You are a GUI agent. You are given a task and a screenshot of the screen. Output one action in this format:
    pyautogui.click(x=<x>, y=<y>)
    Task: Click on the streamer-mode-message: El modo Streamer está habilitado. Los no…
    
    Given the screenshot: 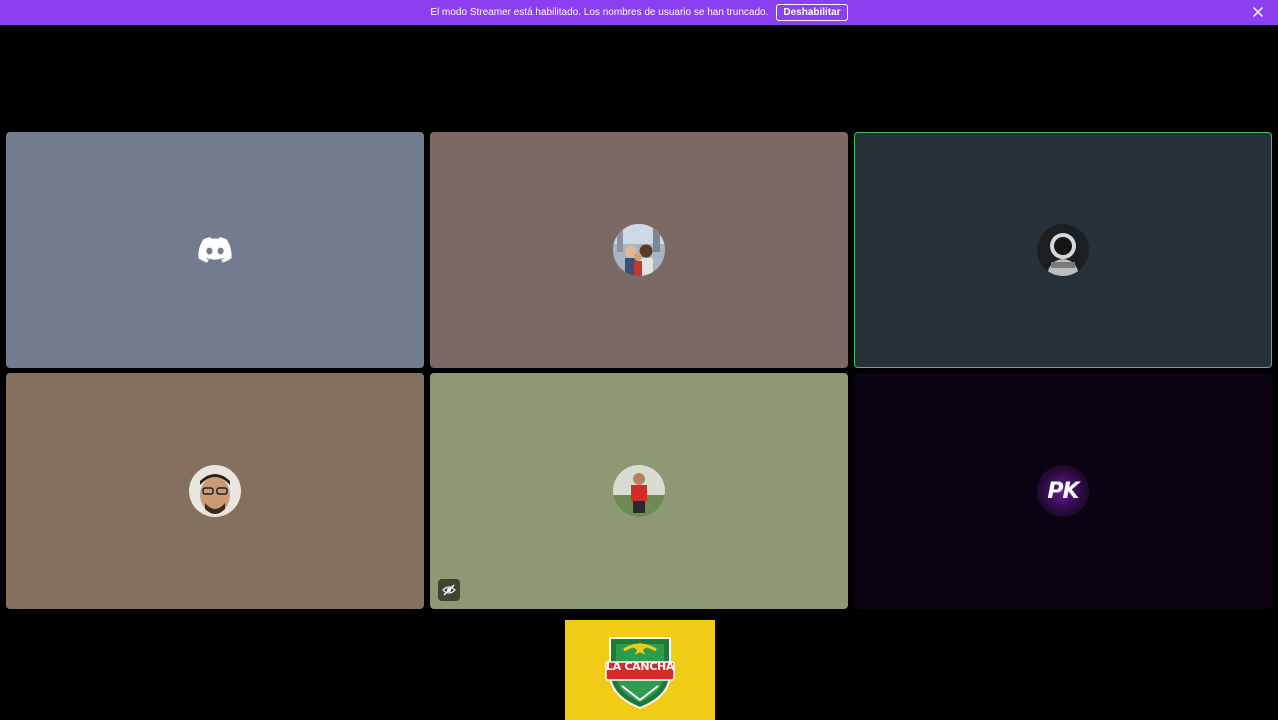 What is the action you would take?
    pyautogui.click(x=599, y=12)
    